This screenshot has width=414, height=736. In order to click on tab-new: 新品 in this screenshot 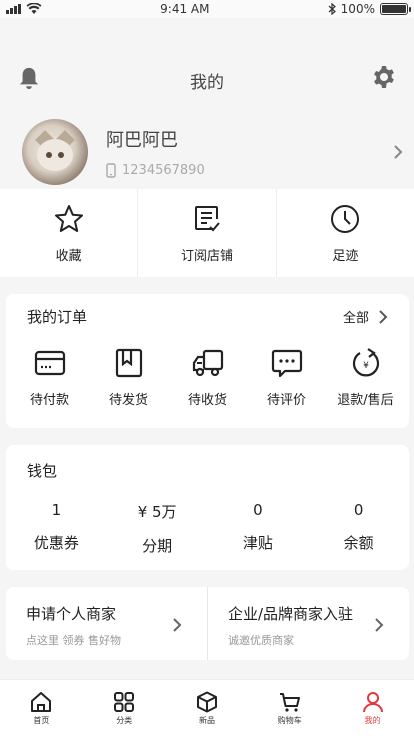, I will do `click(207, 708)`.